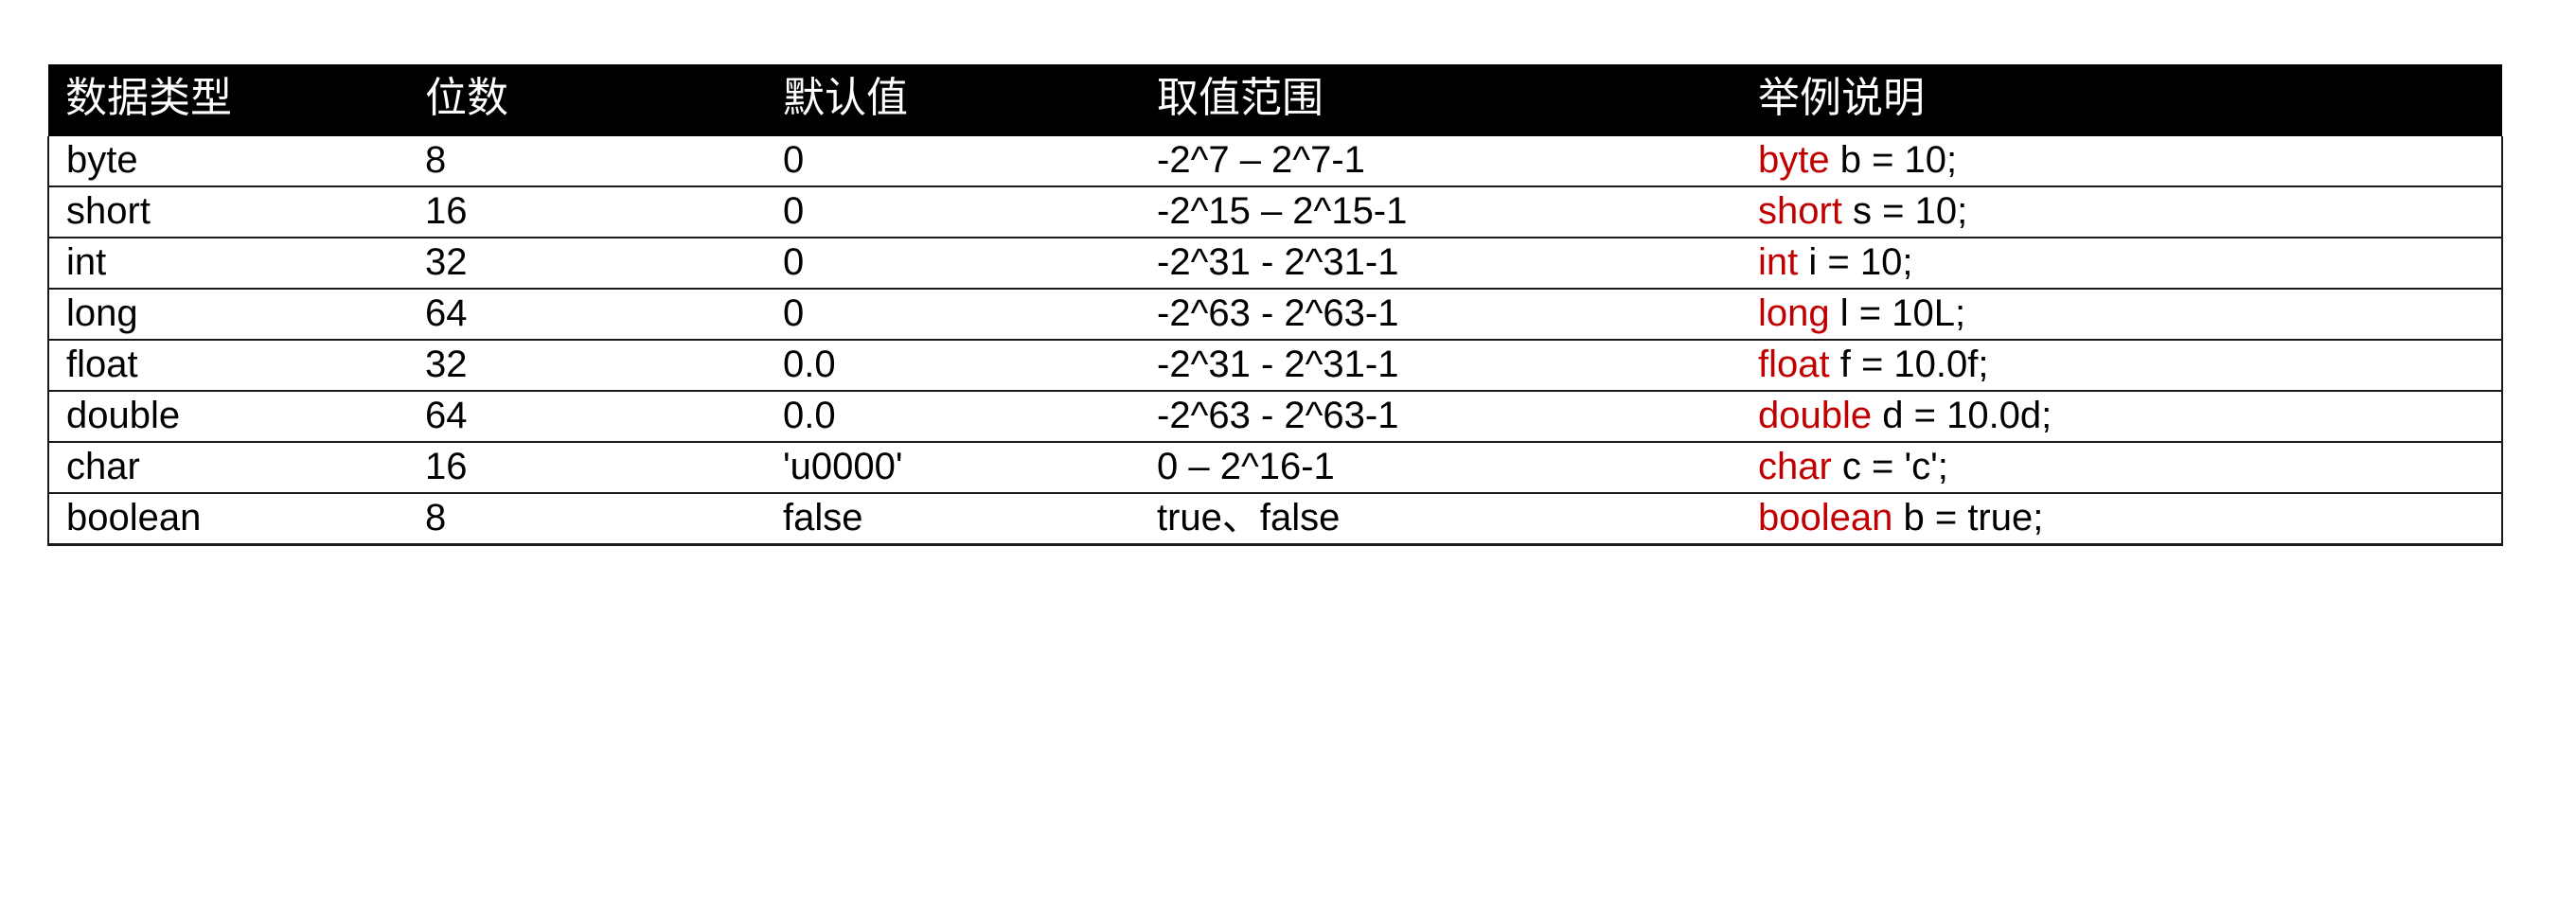 The image size is (2576, 900). Describe the element at coordinates (953, 100) in the screenshot. I see `column-header-default-value: 默认值` at that location.